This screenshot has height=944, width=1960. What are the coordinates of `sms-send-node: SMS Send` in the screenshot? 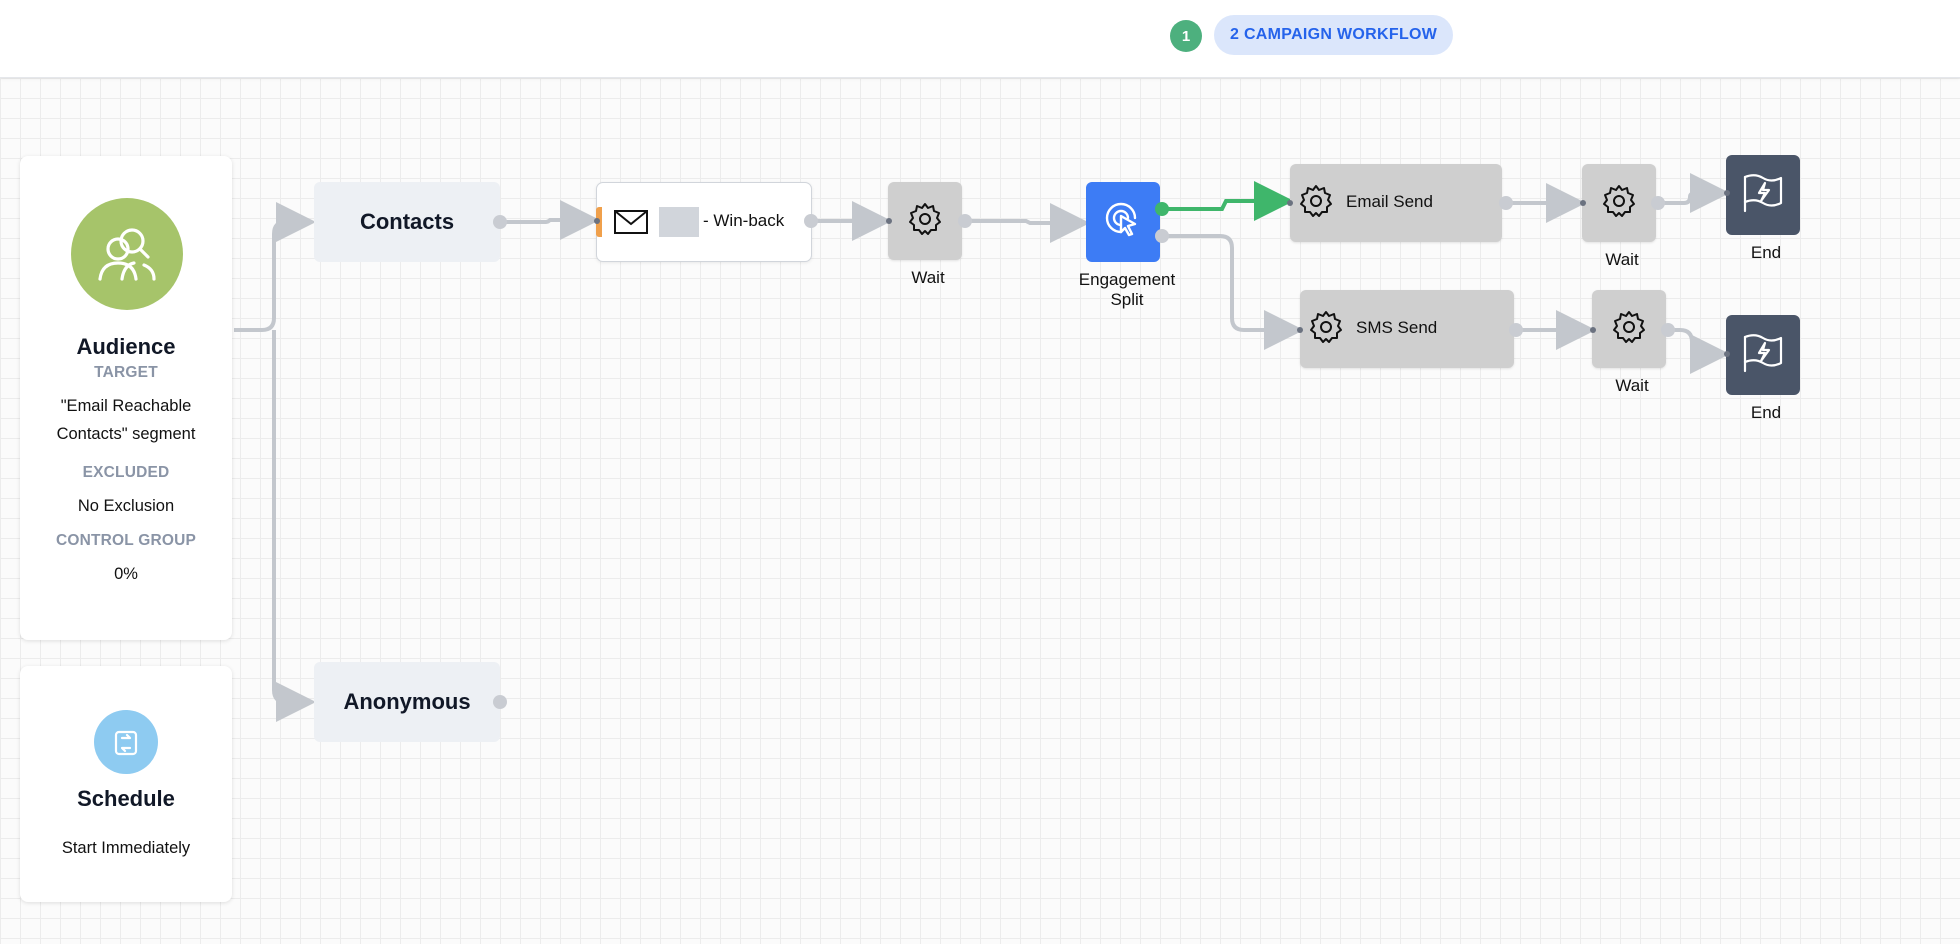 It's located at (1407, 329).